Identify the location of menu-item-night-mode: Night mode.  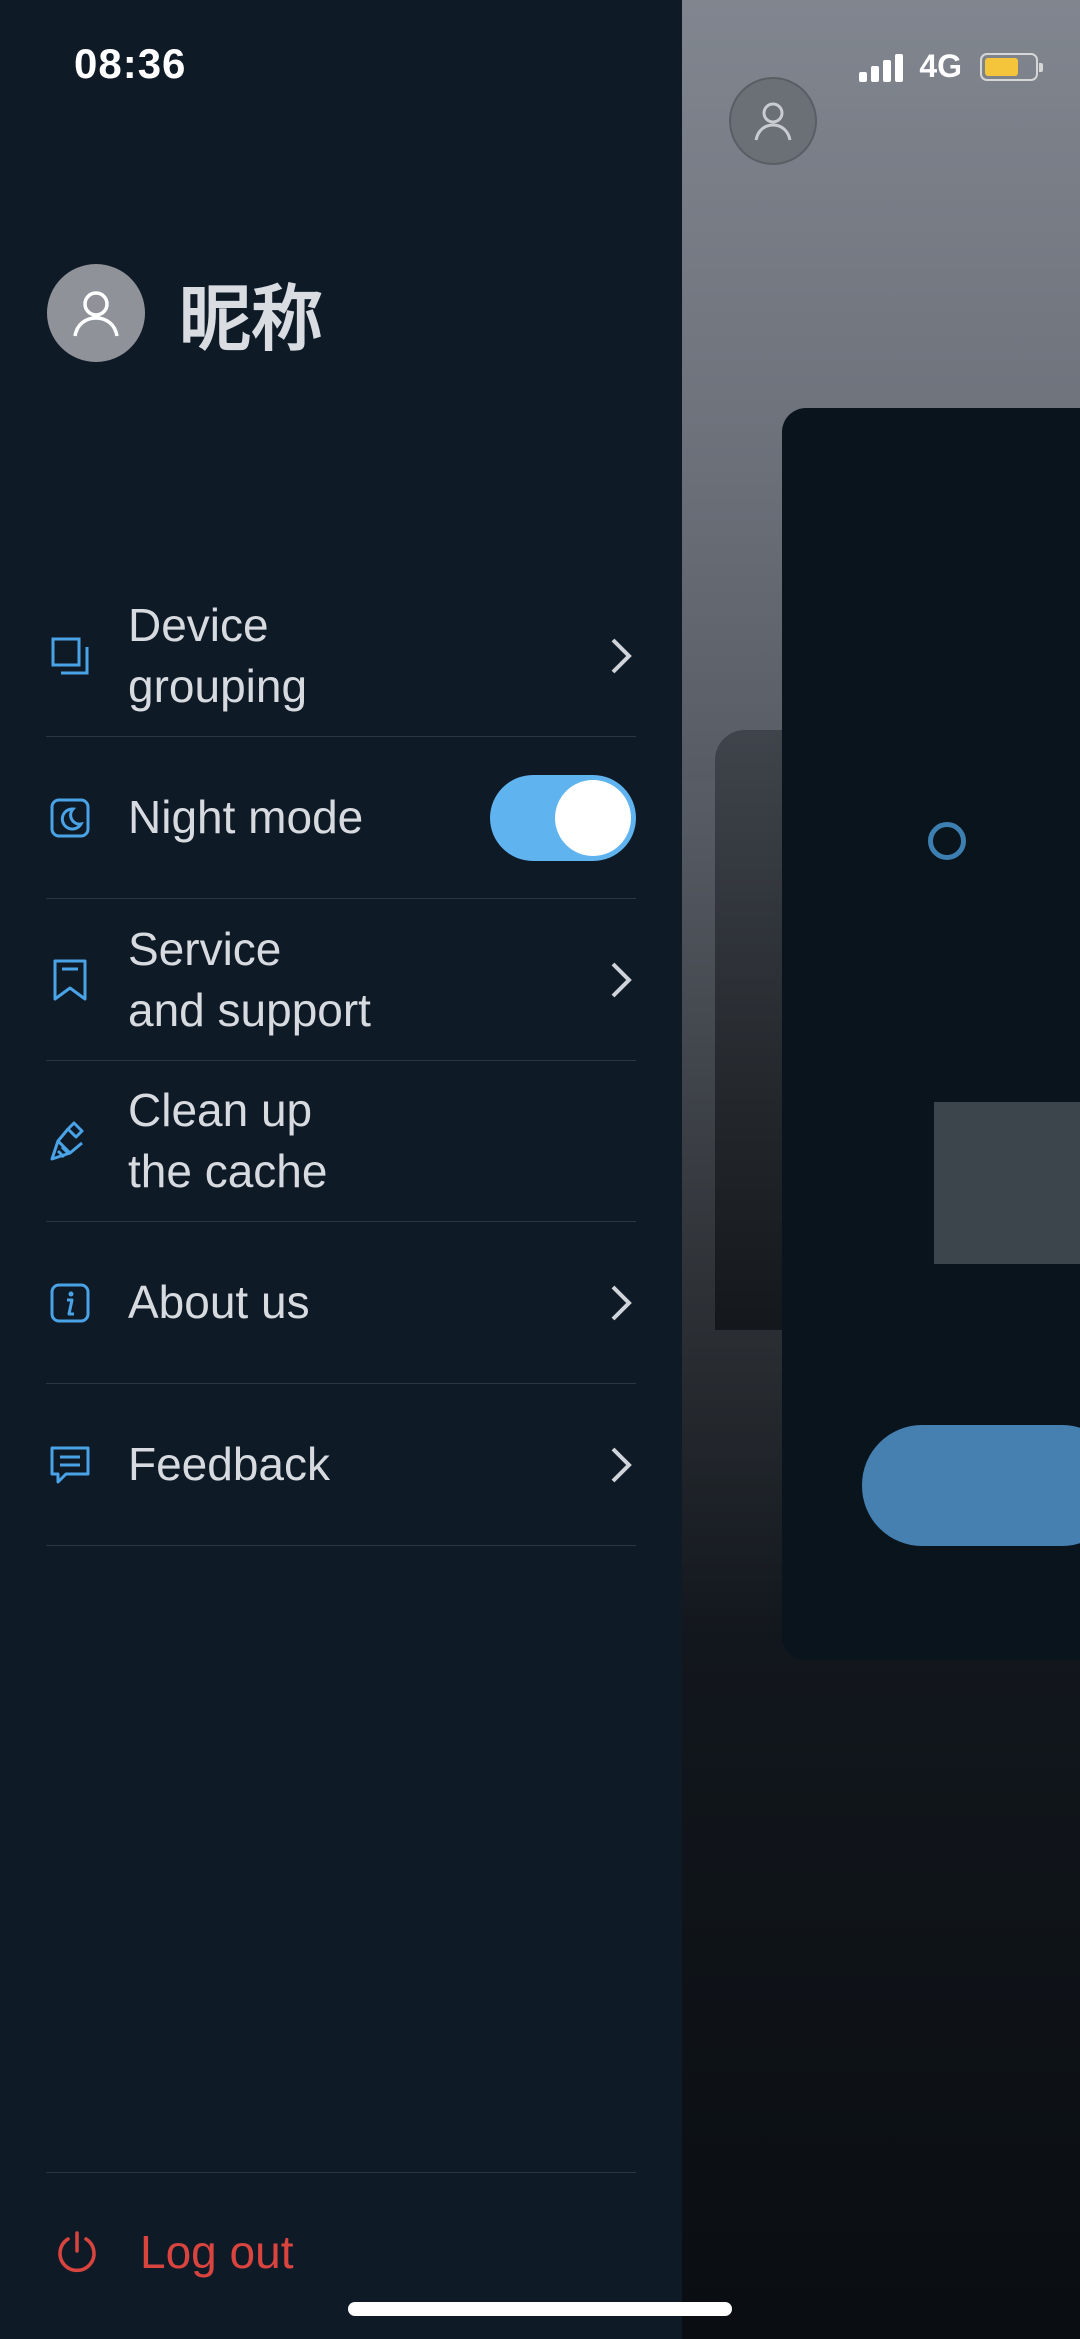
(341, 818).